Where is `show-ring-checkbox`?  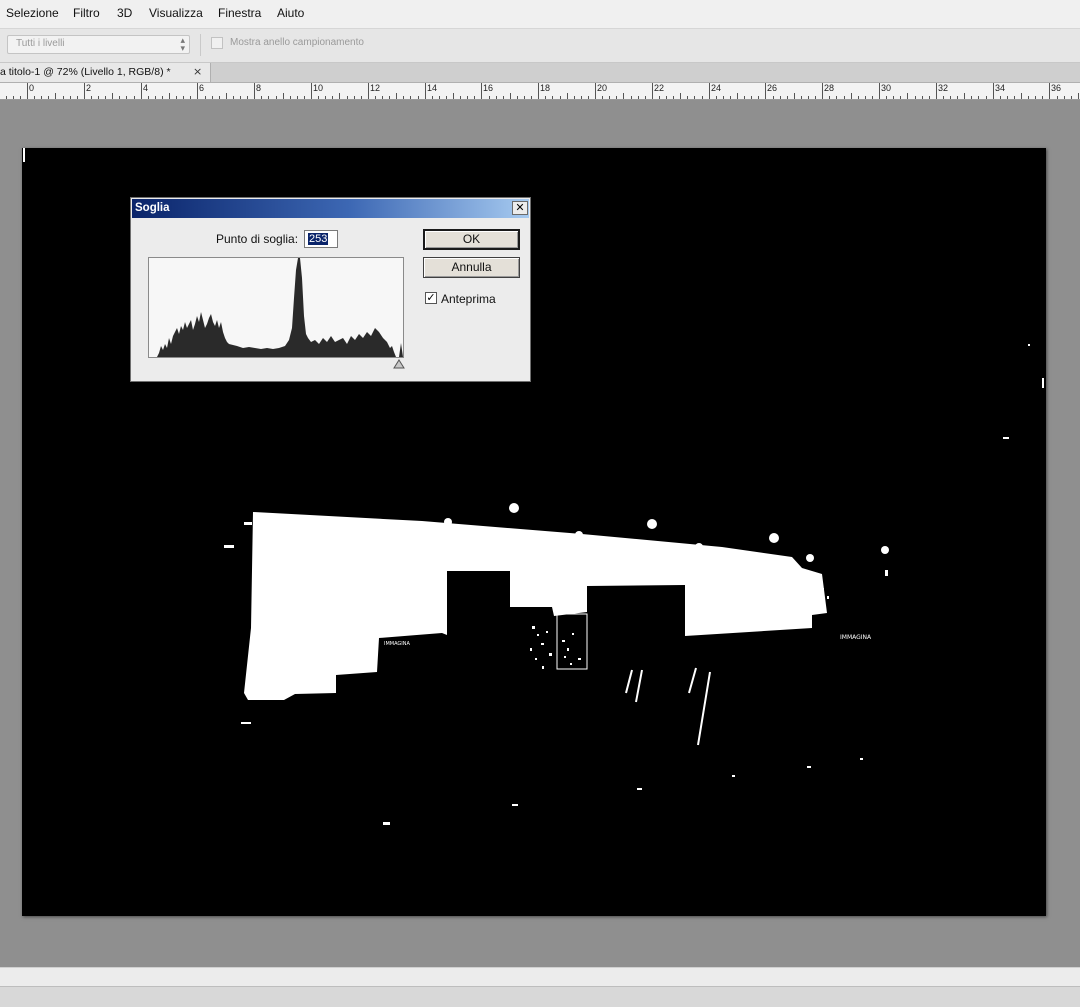
show-ring-checkbox is located at coordinates (217, 43).